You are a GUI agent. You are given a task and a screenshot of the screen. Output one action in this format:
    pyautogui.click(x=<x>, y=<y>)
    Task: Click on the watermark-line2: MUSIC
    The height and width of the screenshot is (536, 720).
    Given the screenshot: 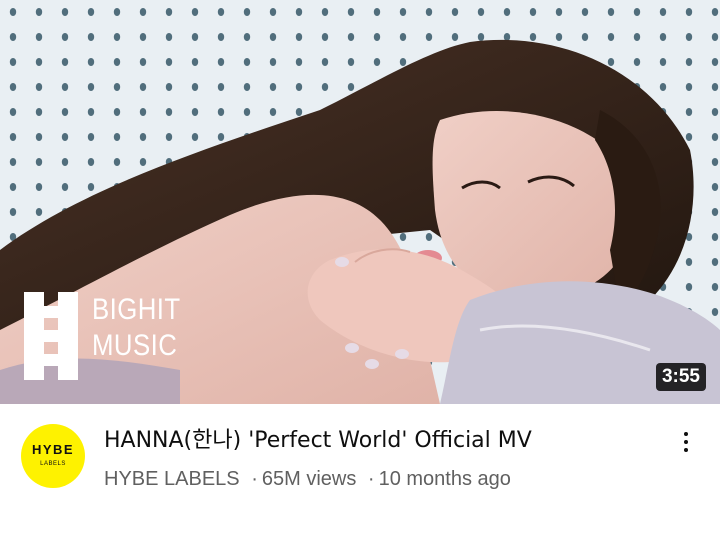 What is the action you would take?
    pyautogui.click(x=135, y=345)
    